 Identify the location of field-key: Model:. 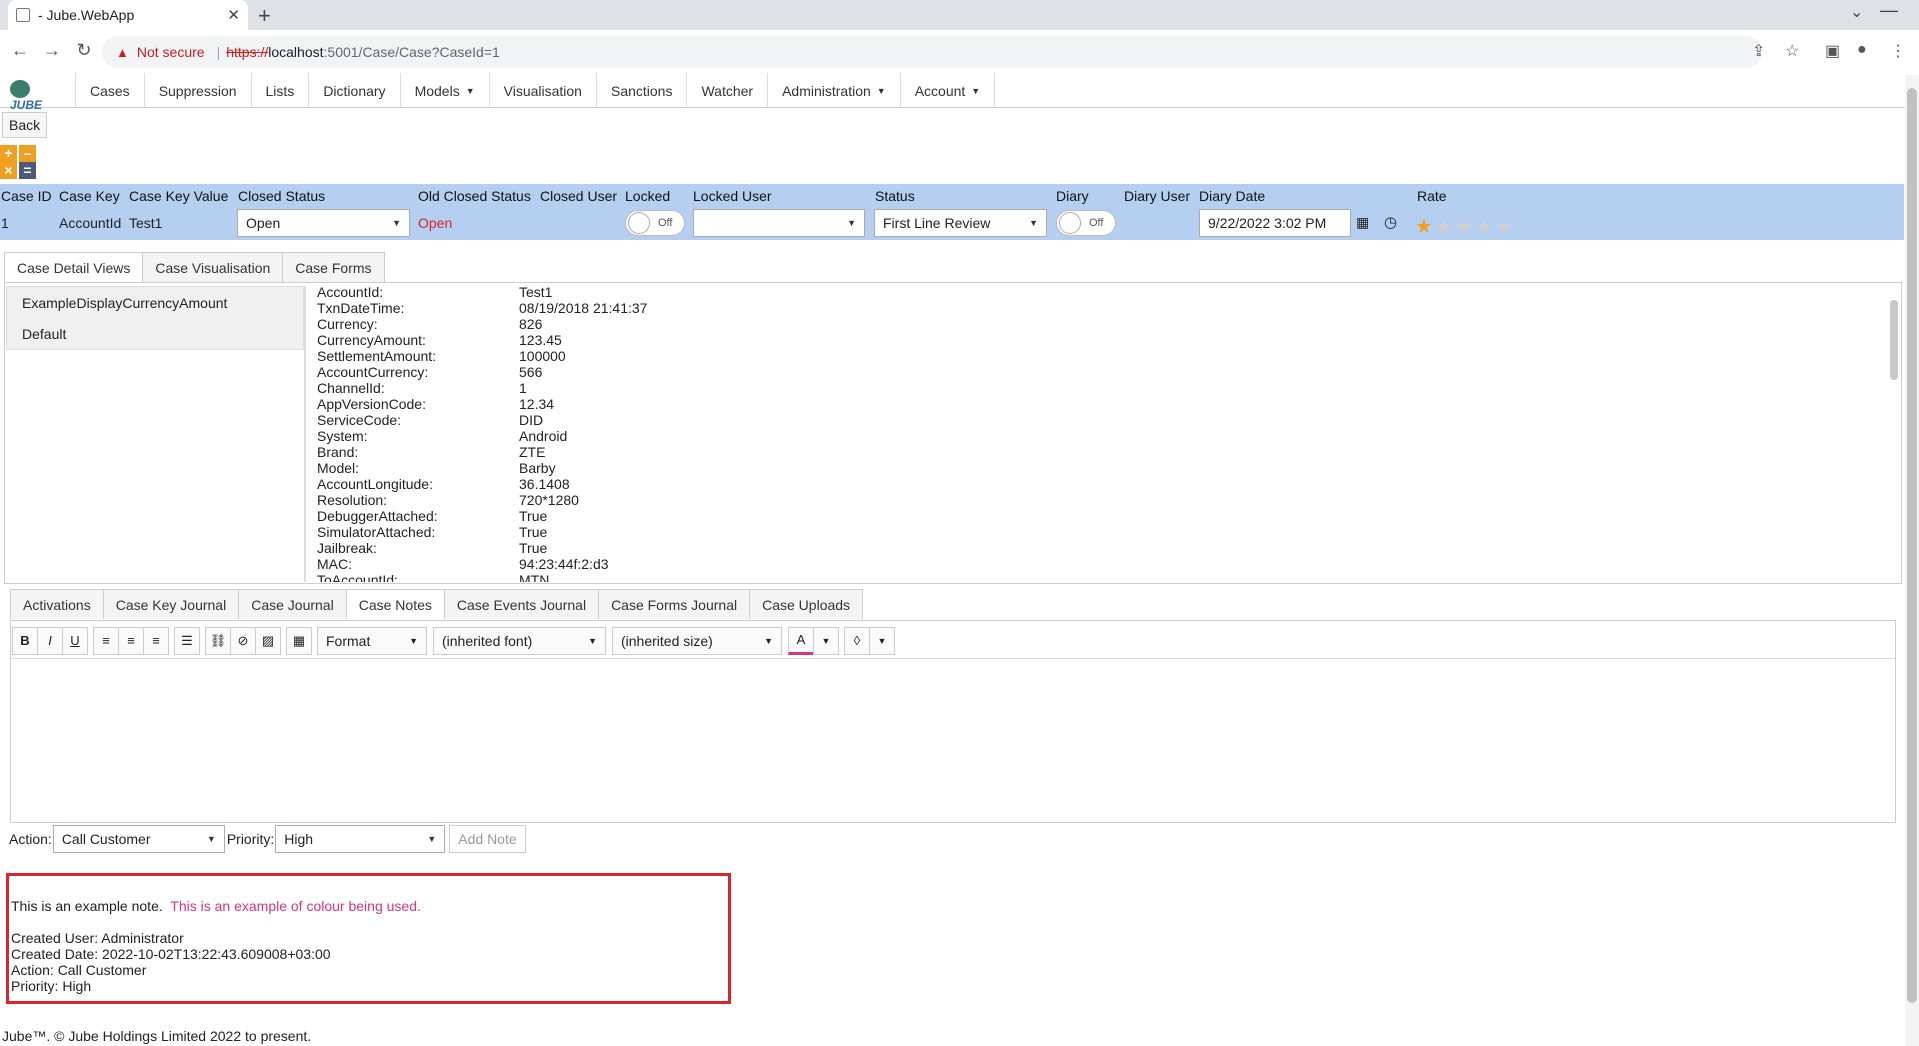
(338, 468).